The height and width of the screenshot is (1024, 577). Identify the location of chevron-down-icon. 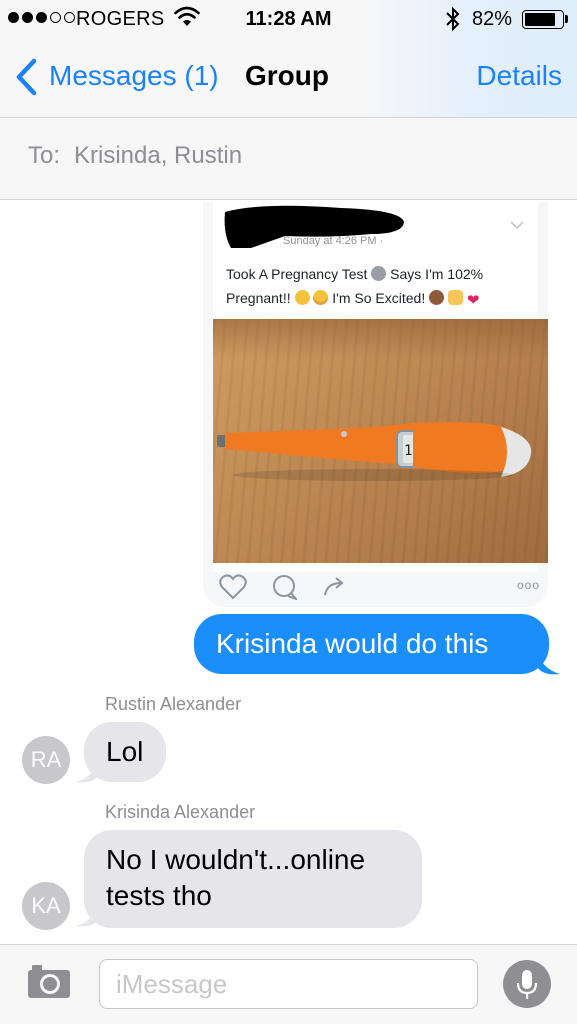
(517, 225).